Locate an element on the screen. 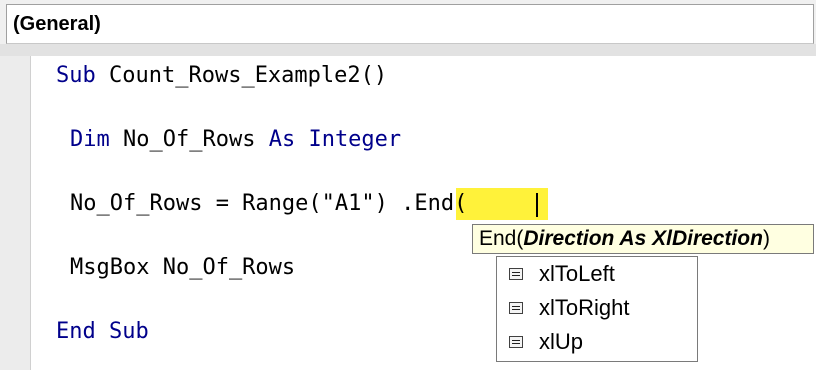 The image size is (816, 370). msgbox-statement: MsgBox No_Of_Rows is located at coordinates (183, 267).